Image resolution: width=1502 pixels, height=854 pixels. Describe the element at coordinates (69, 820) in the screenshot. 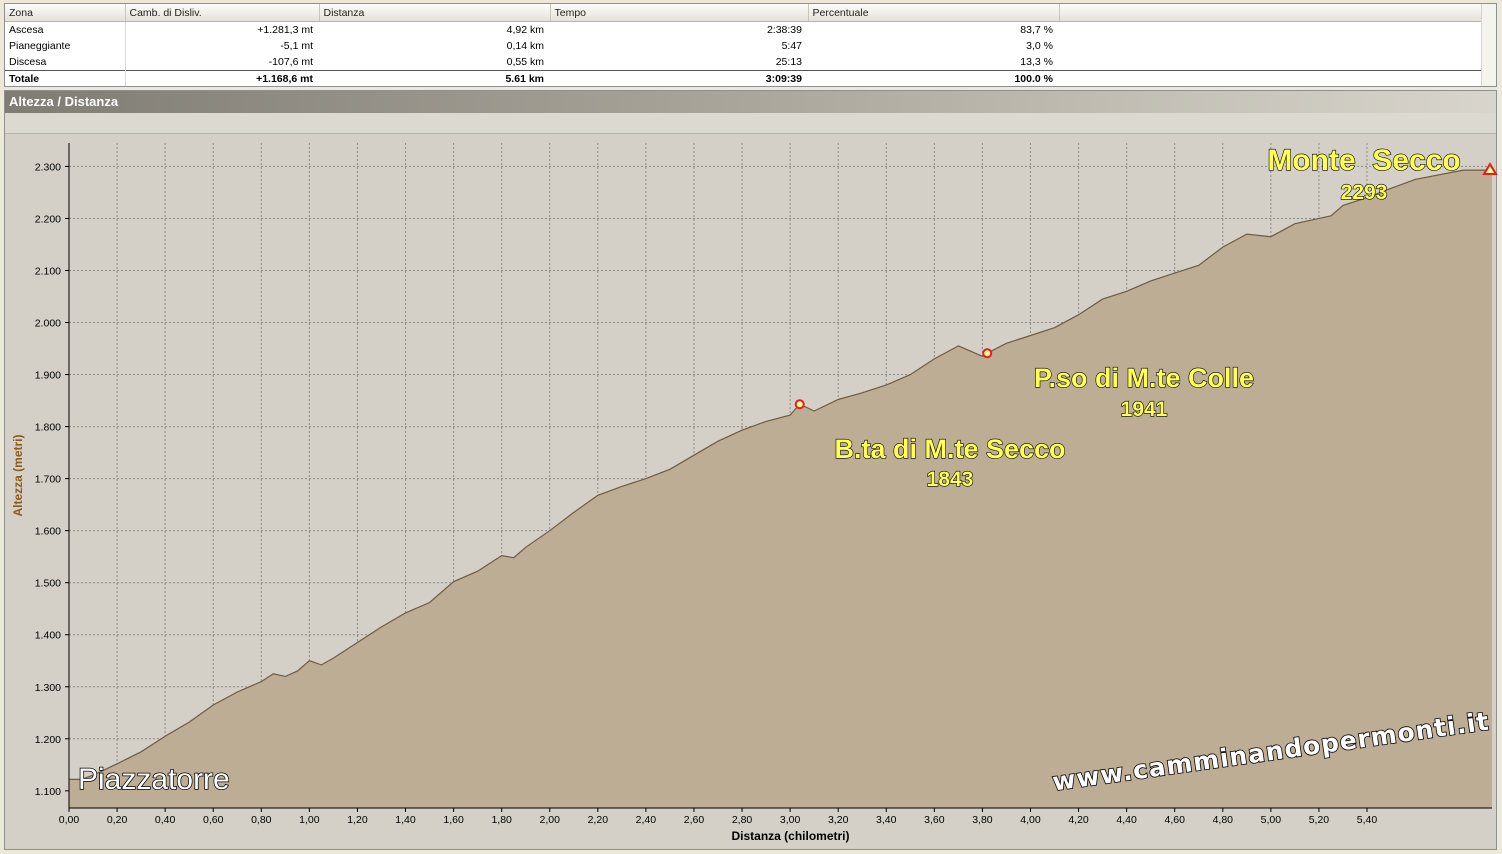

I see `x-tick-label: 0,00` at that location.